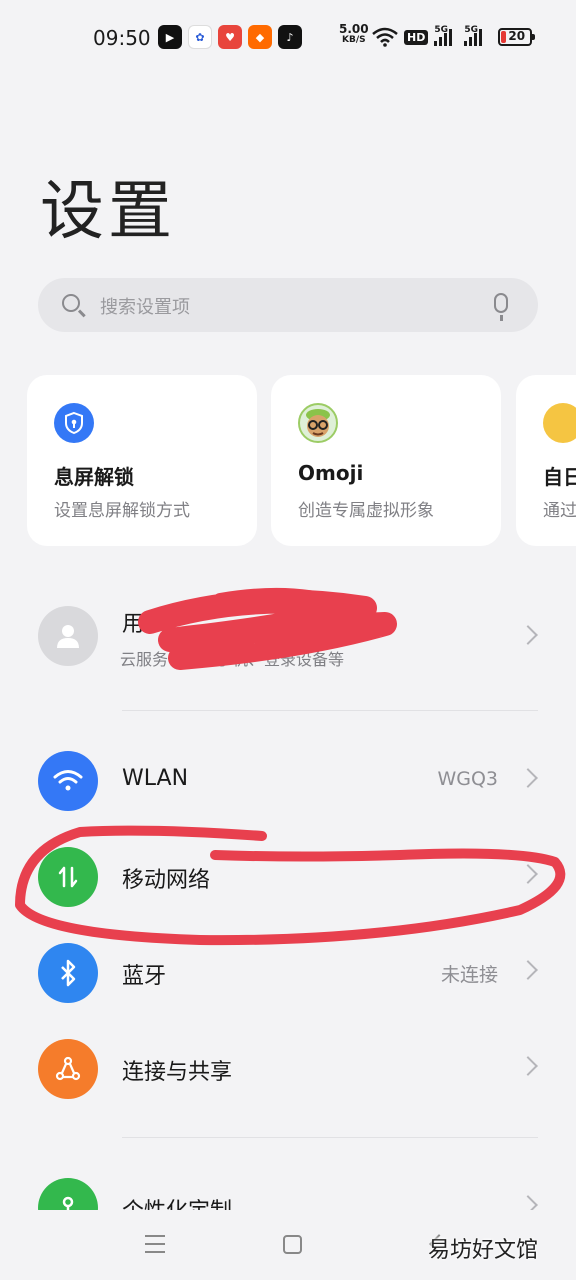 The image size is (576, 1280). I want to click on status-bar: 09:50 ▶ ✿ ♥ ◆ ♪ 5.00 KB/S HD 5G 5G 20, so click(288, 36).